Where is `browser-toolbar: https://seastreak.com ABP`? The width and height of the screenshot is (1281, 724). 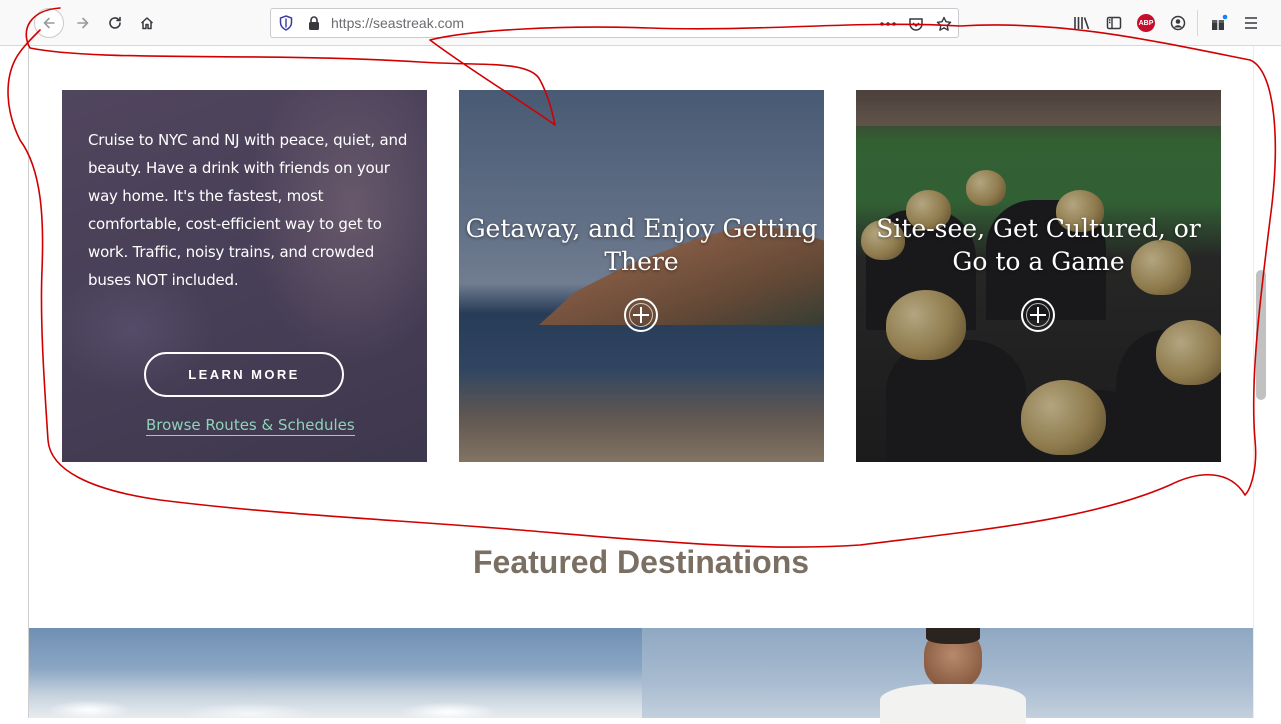
browser-toolbar: https://seastreak.com ABP is located at coordinates (640, 23).